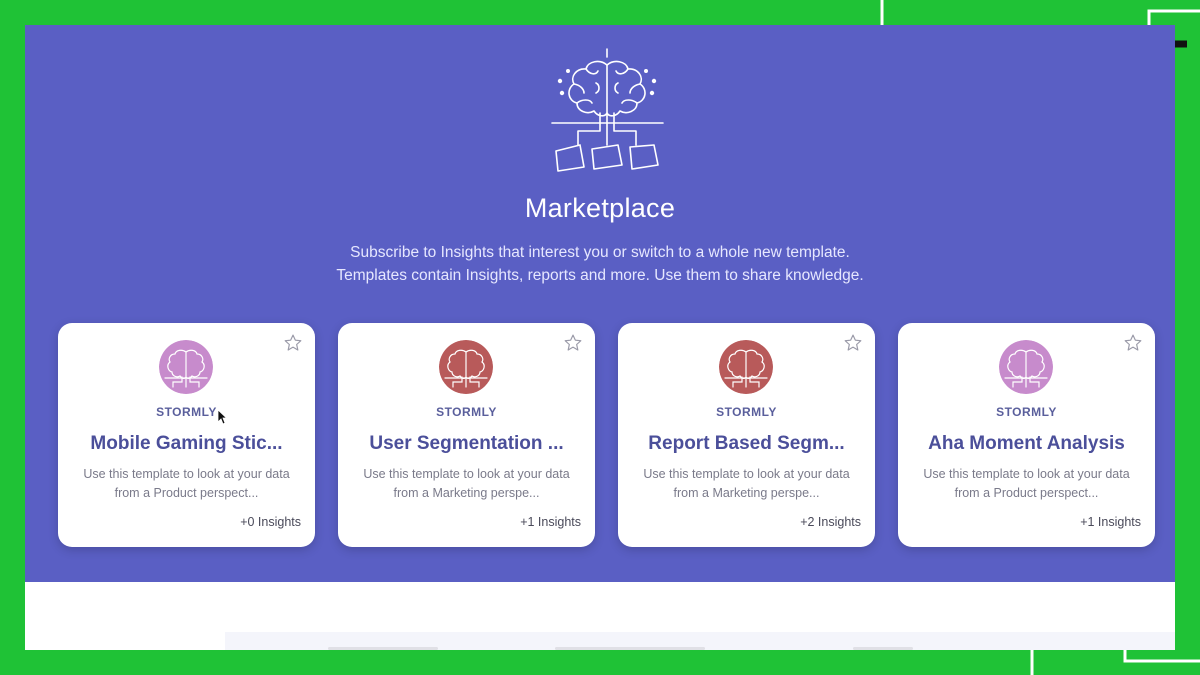  What do you see at coordinates (600, 208) in the screenshot?
I see `page-title: Marketplace` at bounding box center [600, 208].